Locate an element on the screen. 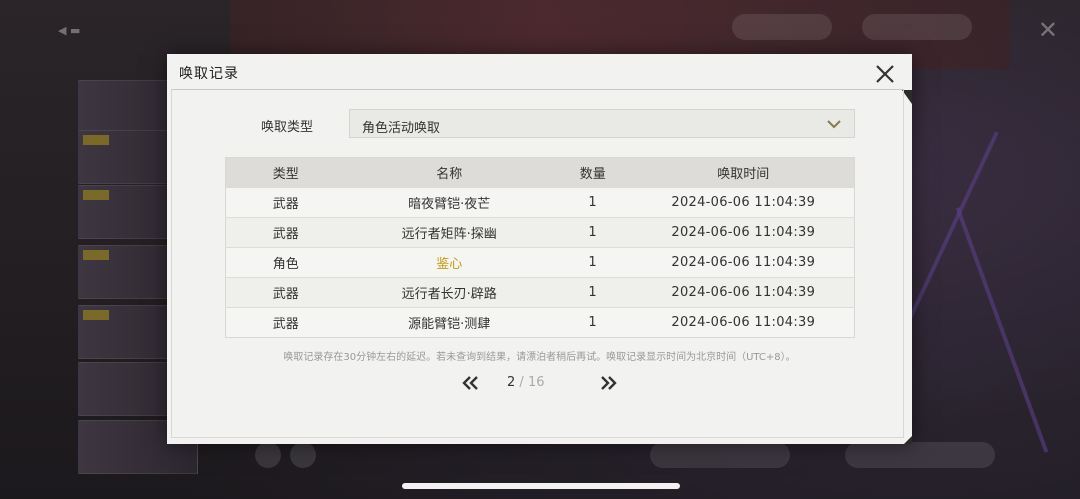 Image resolution: width=1080 pixels, height=499 pixels. total-pages: 16 is located at coordinates (536, 382).